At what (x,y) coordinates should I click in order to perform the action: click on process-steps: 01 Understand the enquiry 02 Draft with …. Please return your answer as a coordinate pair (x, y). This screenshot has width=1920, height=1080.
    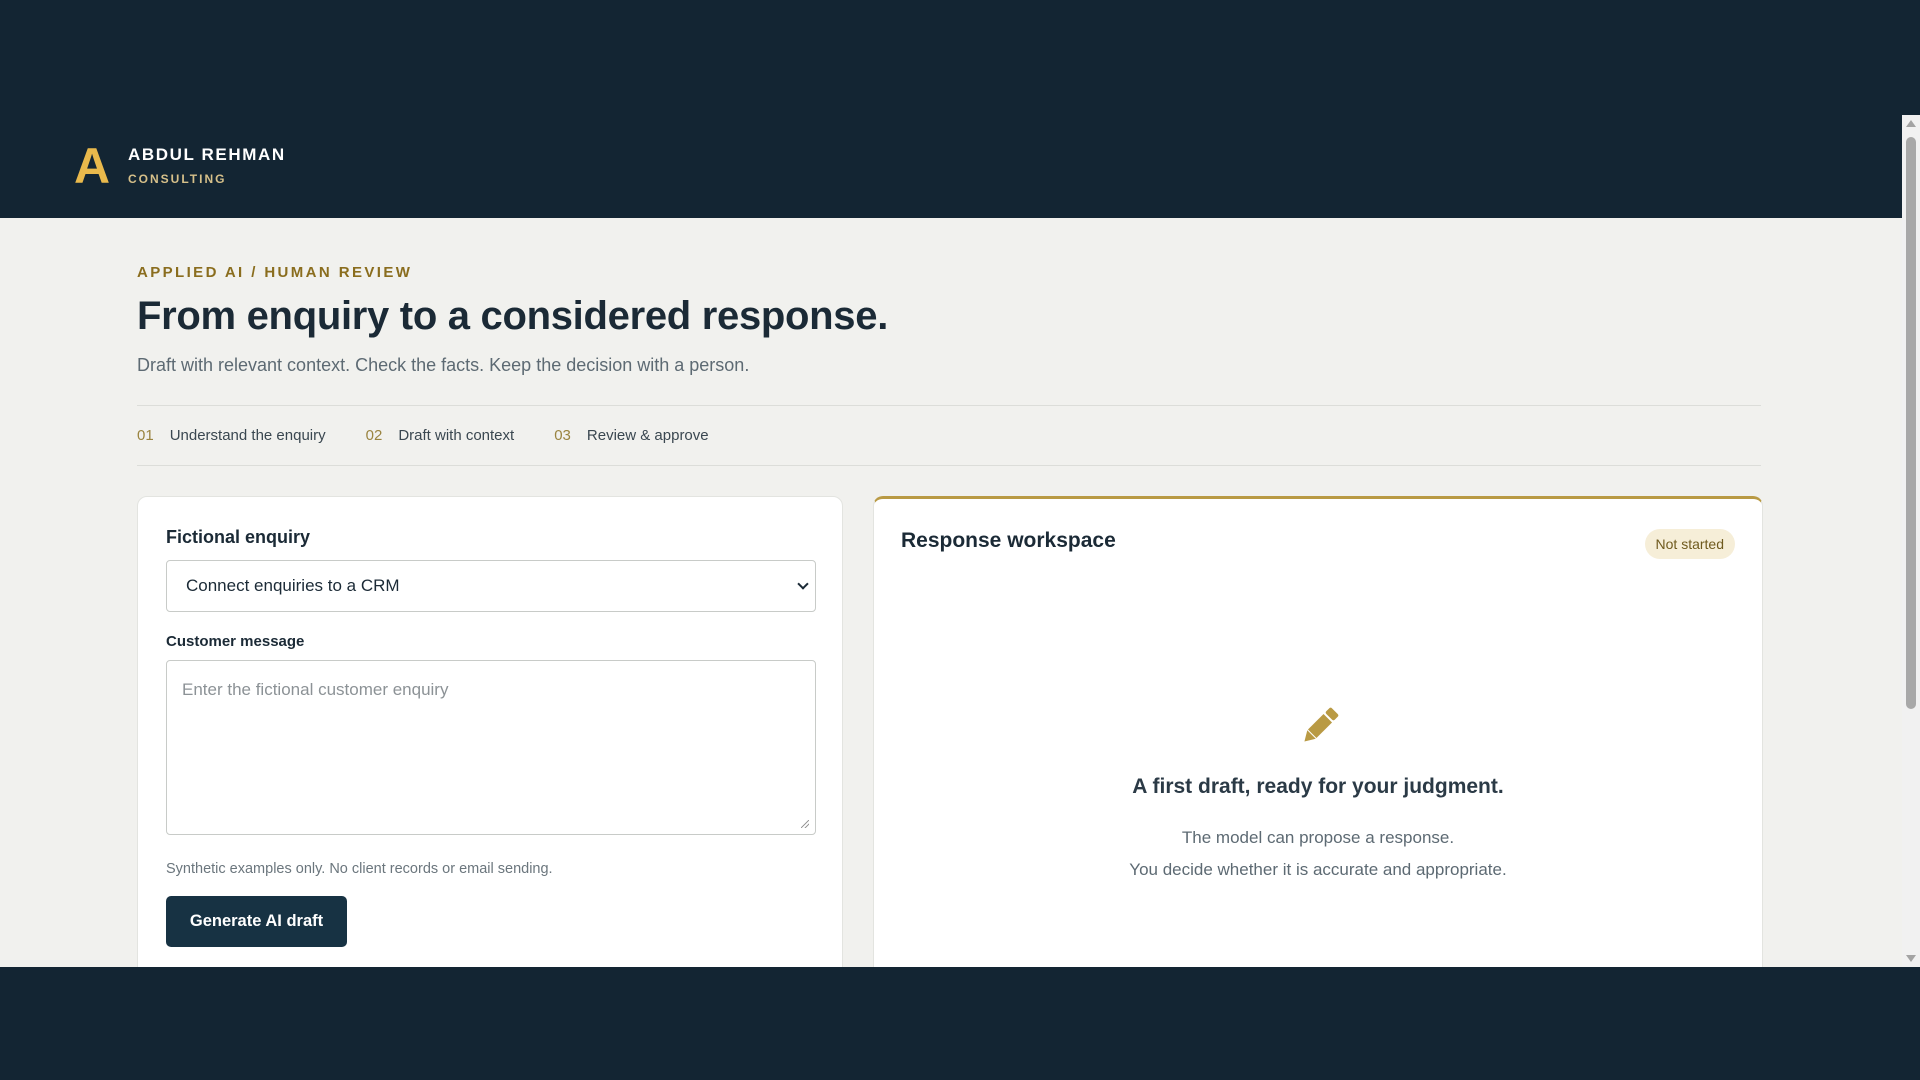
    Looking at the image, I should click on (443, 435).